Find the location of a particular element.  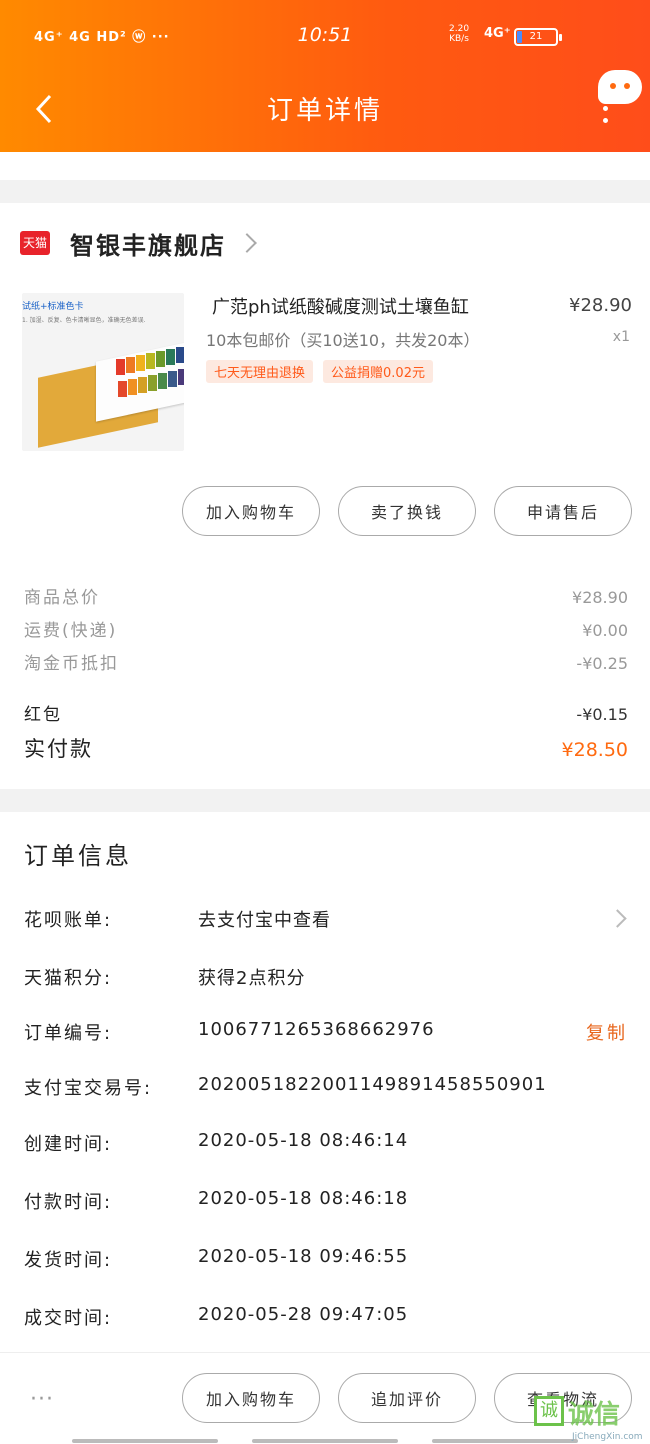

product-tags: 七天无理由退换 公益捐赠0.02元 is located at coordinates (319, 371).